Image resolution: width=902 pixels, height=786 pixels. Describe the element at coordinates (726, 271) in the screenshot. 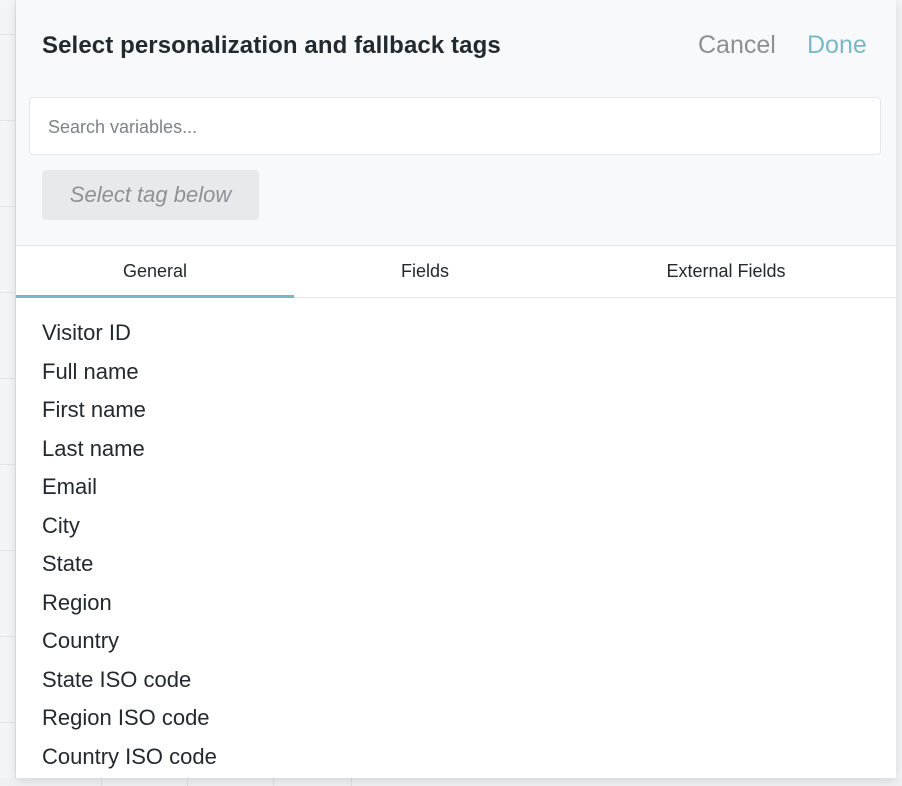

I see `tab-external-fields: External Fields` at that location.